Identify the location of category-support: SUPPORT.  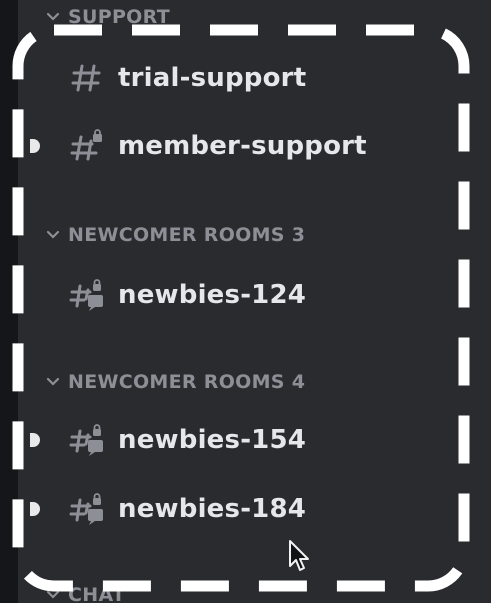
(107, 17).